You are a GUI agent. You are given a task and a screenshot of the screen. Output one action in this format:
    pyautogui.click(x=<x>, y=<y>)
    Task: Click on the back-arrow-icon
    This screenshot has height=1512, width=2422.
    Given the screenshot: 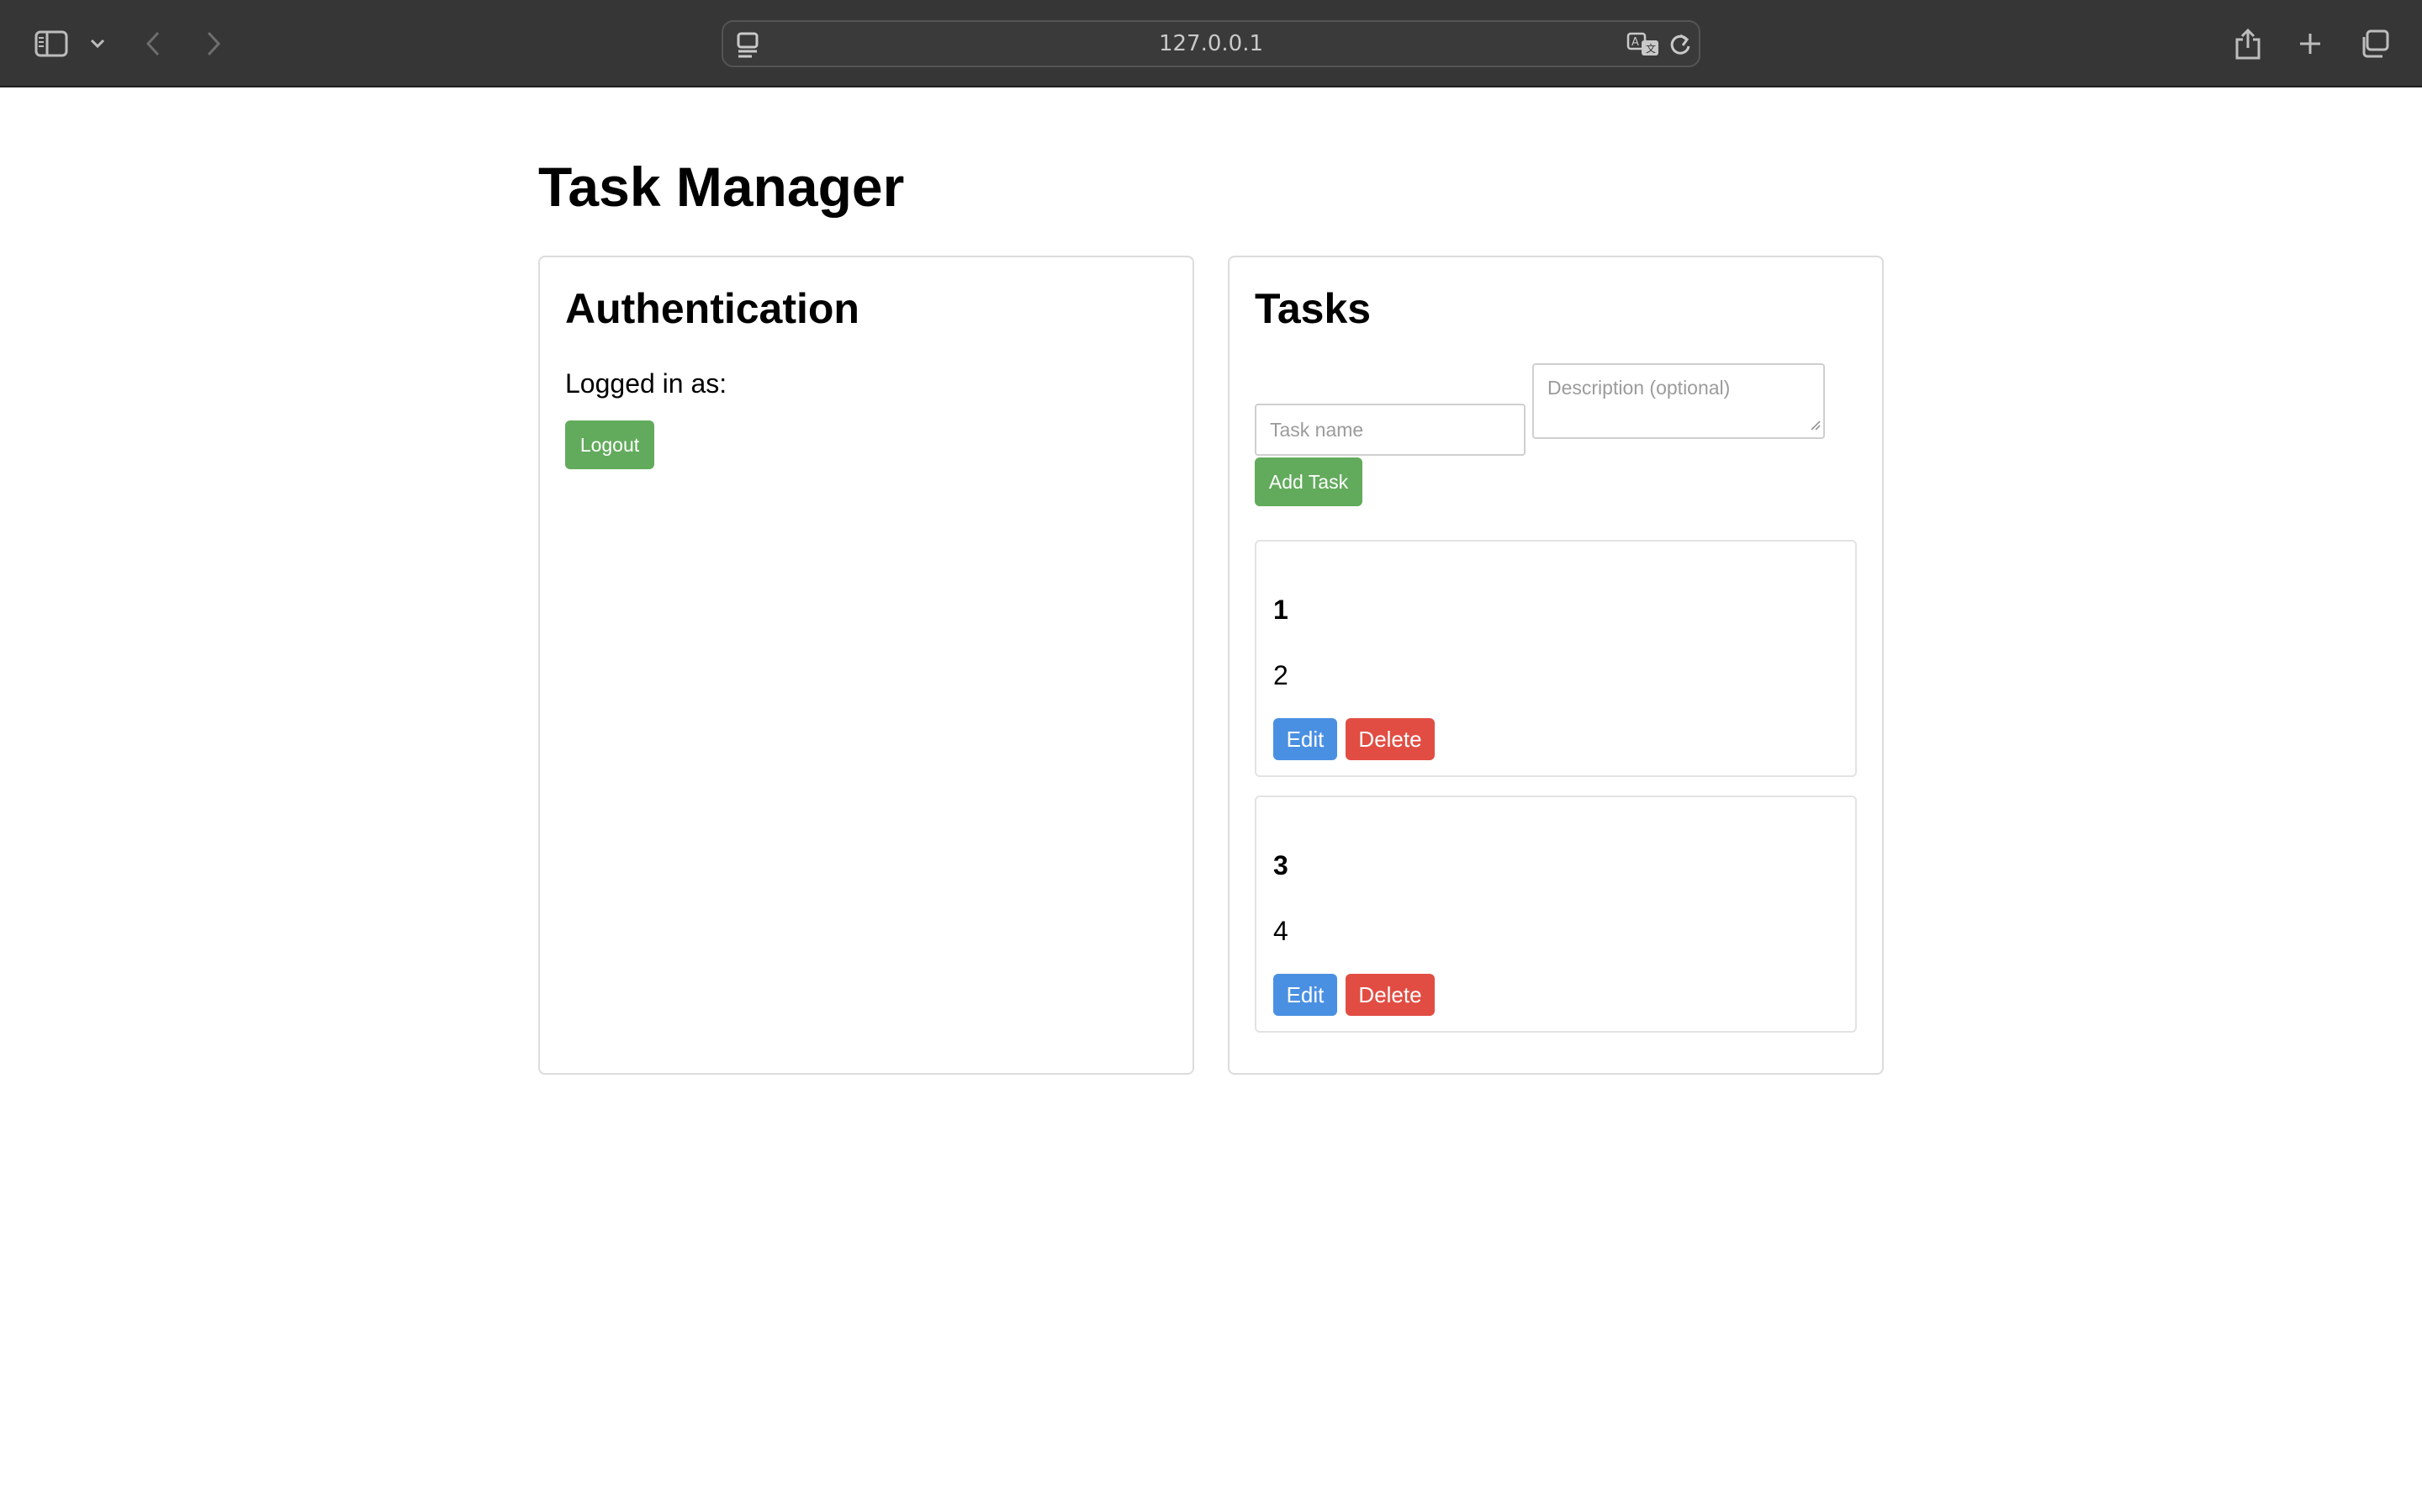 What is the action you would take?
    pyautogui.click(x=153, y=43)
    